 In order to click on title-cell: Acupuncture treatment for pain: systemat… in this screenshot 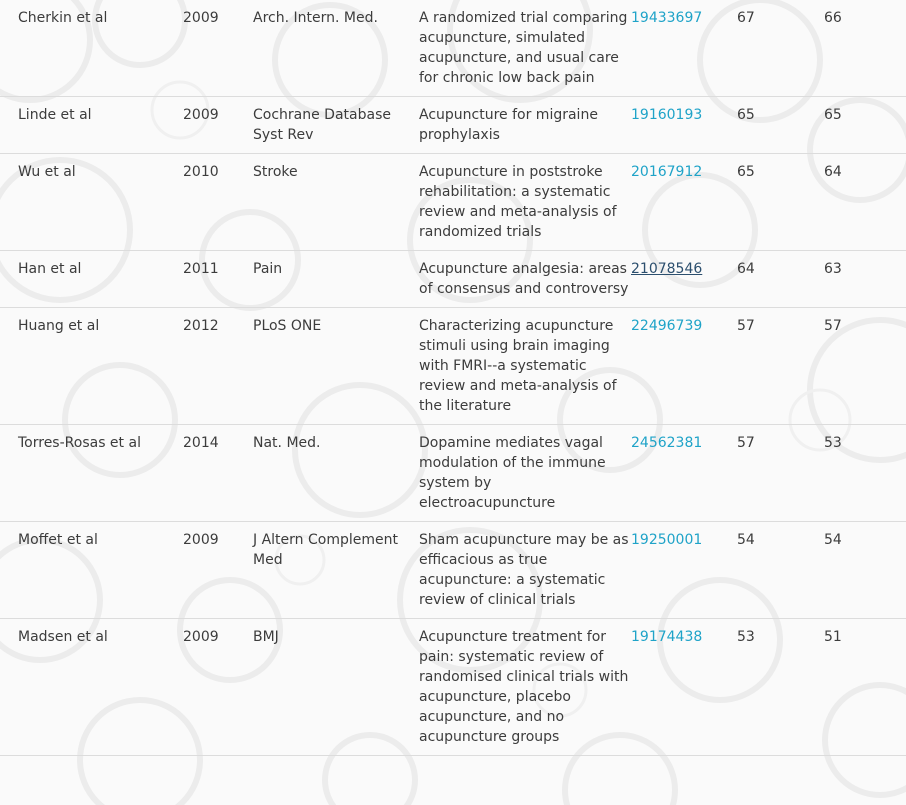, I will do `click(525, 687)`.